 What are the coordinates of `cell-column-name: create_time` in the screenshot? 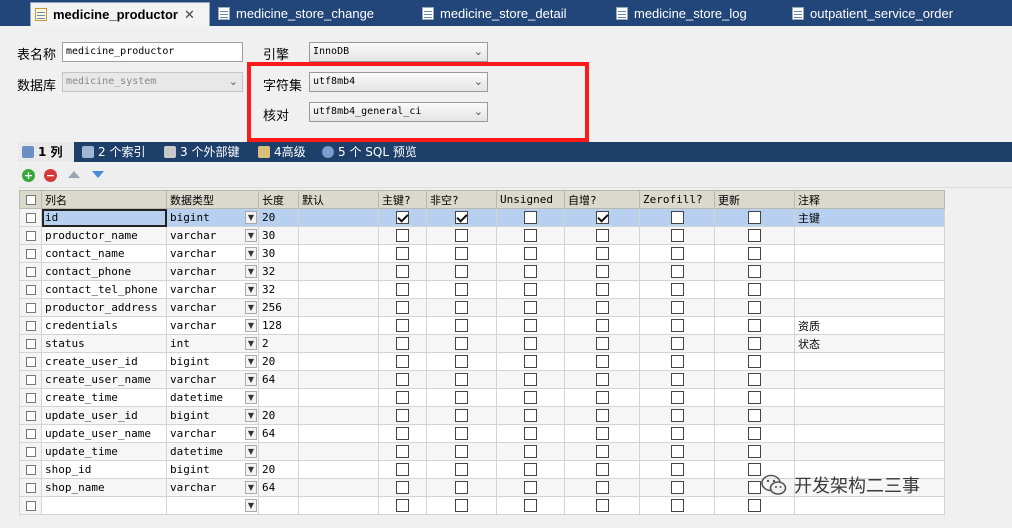 It's located at (104, 397).